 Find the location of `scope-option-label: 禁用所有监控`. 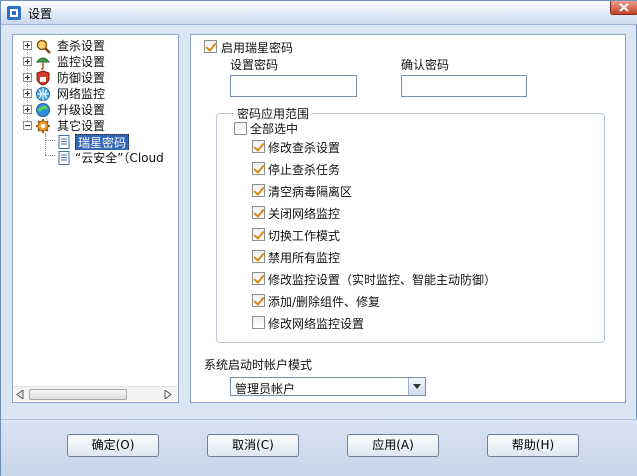

scope-option-label: 禁用所有监控 is located at coordinates (304, 258).